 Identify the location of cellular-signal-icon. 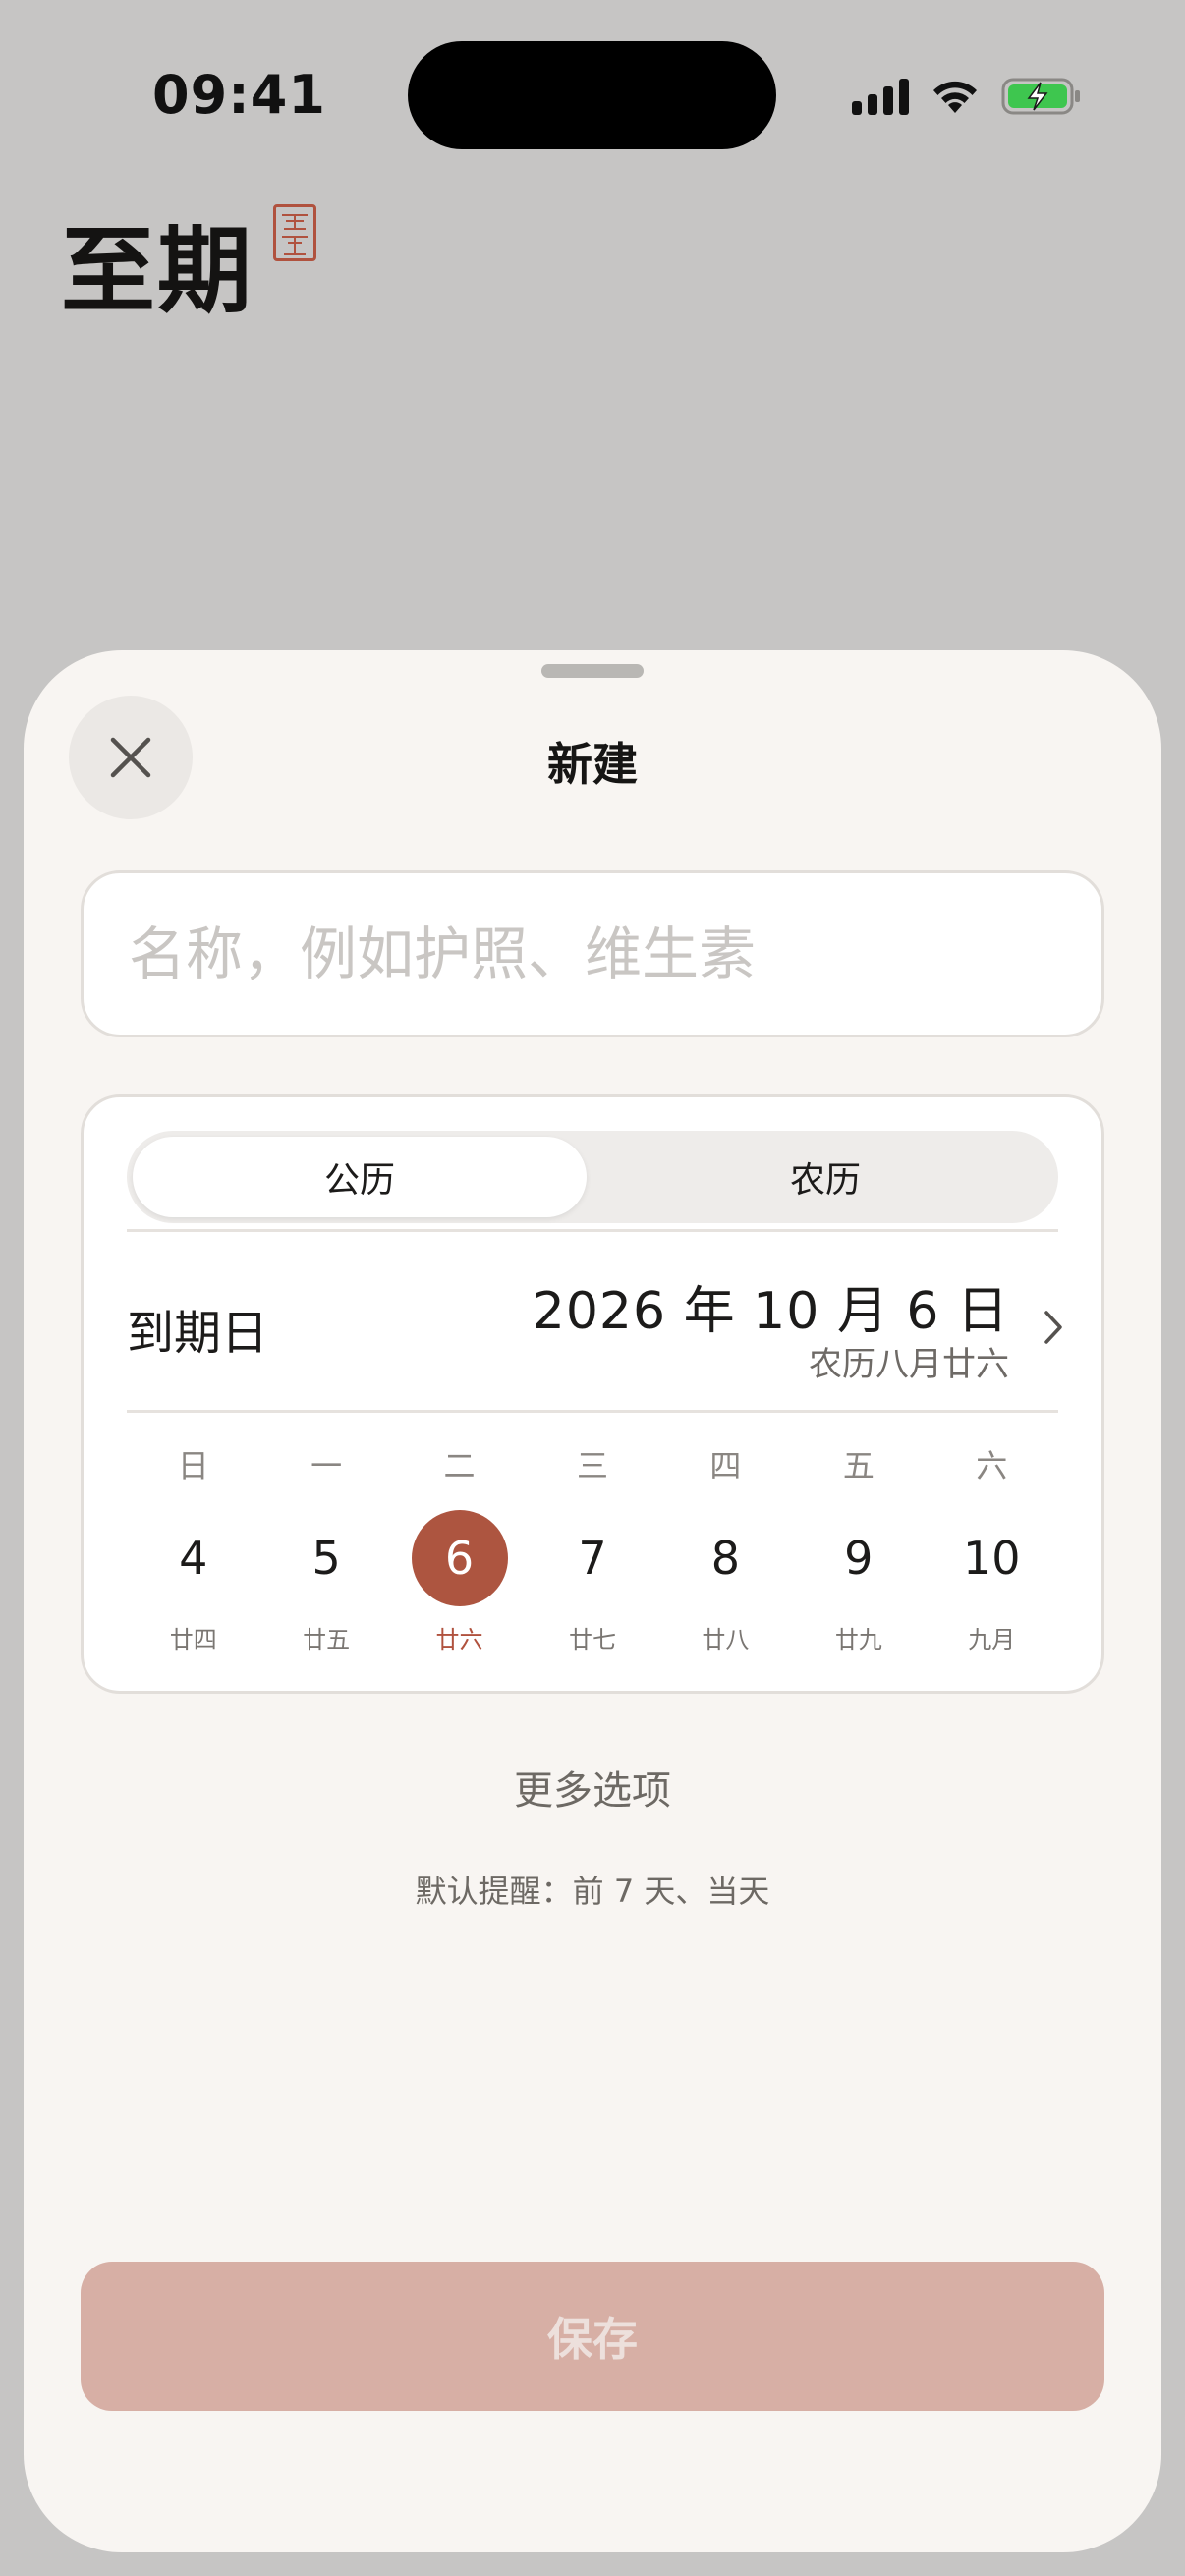
(881, 96).